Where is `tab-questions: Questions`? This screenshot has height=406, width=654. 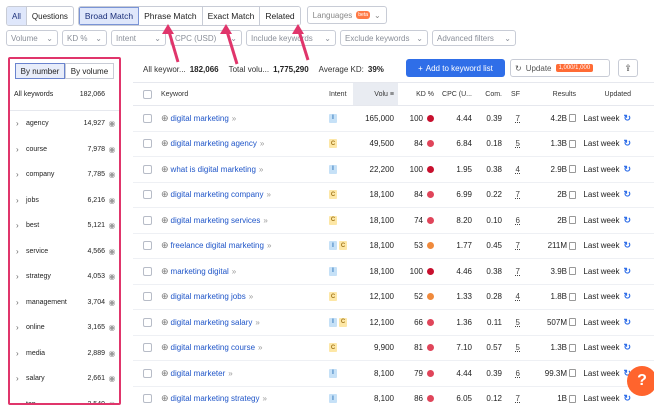 tab-questions: Questions is located at coordinates (50, 16).